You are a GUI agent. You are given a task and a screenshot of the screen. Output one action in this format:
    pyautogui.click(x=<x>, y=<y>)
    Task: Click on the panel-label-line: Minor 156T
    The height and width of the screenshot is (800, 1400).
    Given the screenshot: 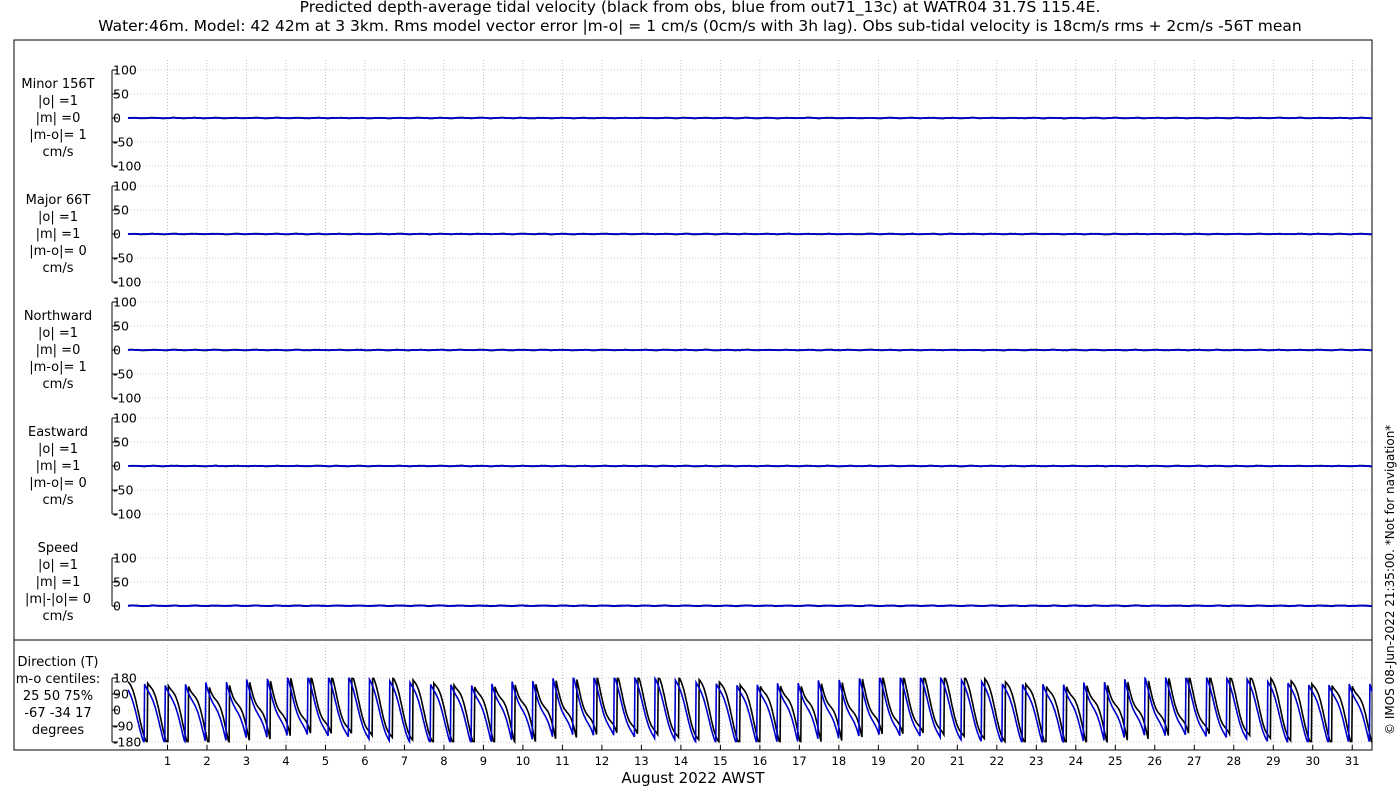 What is the action you would take?
    pyautogui.click(x=58, y=84)
    